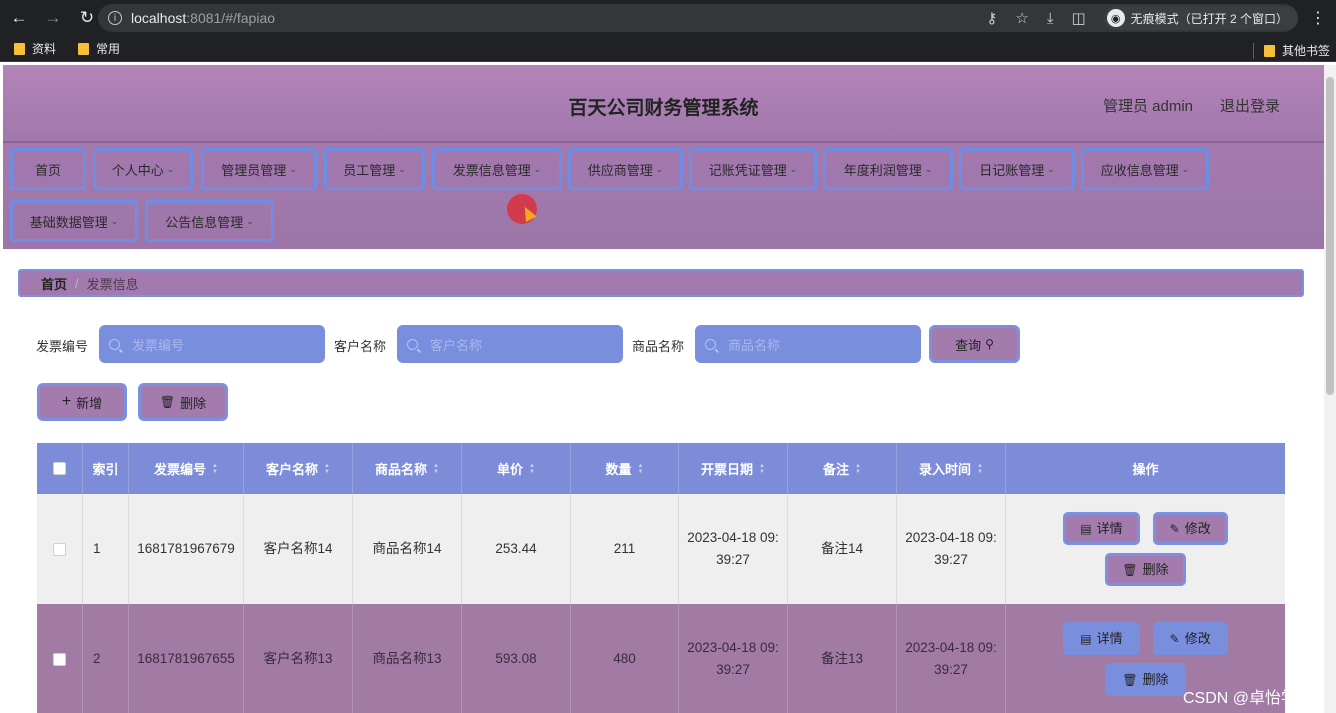  I want to click on column-header-label: 操作, so click(1145, 469).